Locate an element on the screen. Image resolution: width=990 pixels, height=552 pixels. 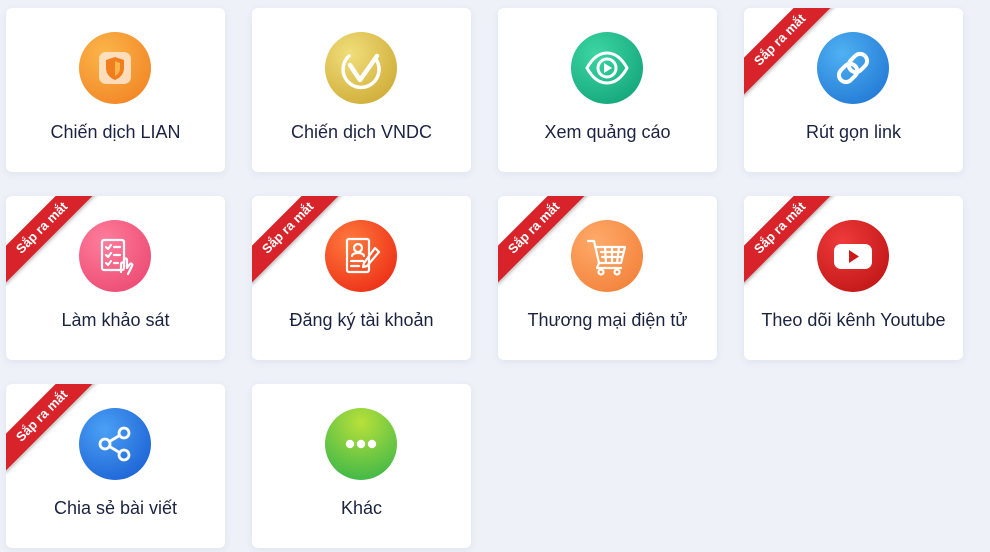
shopping-cart-icon is located at coordinates (607, 256).